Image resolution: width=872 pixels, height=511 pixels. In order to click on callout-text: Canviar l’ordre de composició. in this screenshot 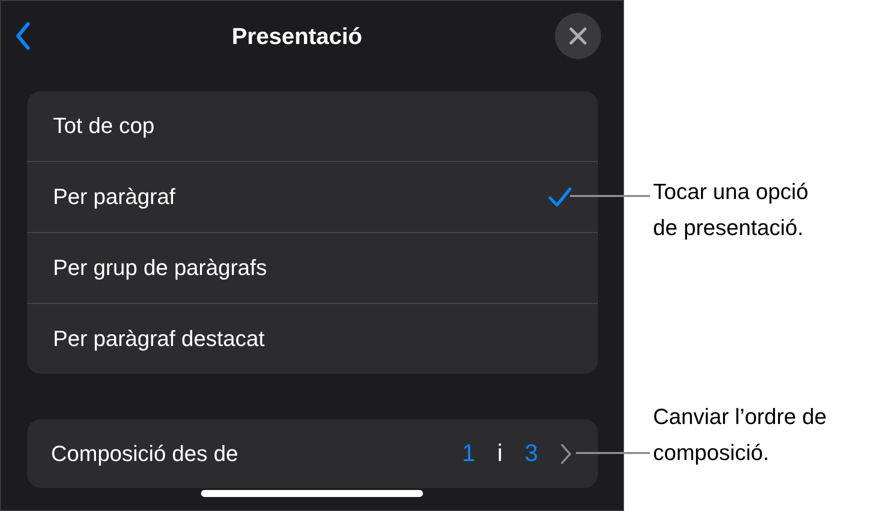, I will do `click(740, 435)`.